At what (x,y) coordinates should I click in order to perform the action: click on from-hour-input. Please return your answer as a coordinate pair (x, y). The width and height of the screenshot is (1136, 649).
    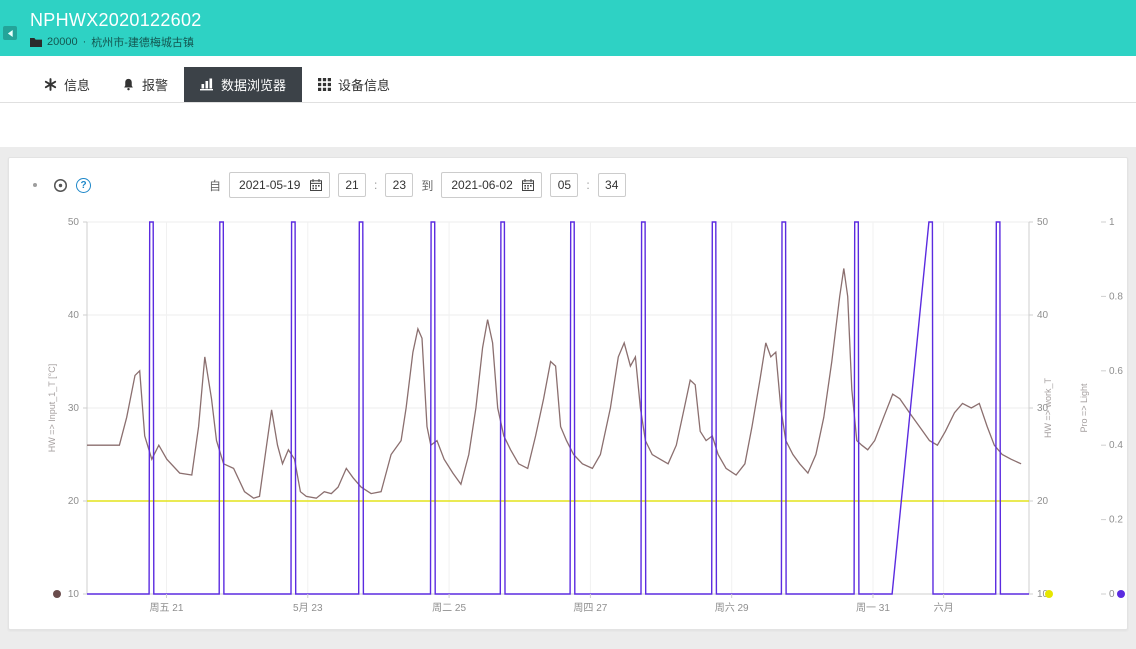
    Looking at the image, I should click on (352, 185).